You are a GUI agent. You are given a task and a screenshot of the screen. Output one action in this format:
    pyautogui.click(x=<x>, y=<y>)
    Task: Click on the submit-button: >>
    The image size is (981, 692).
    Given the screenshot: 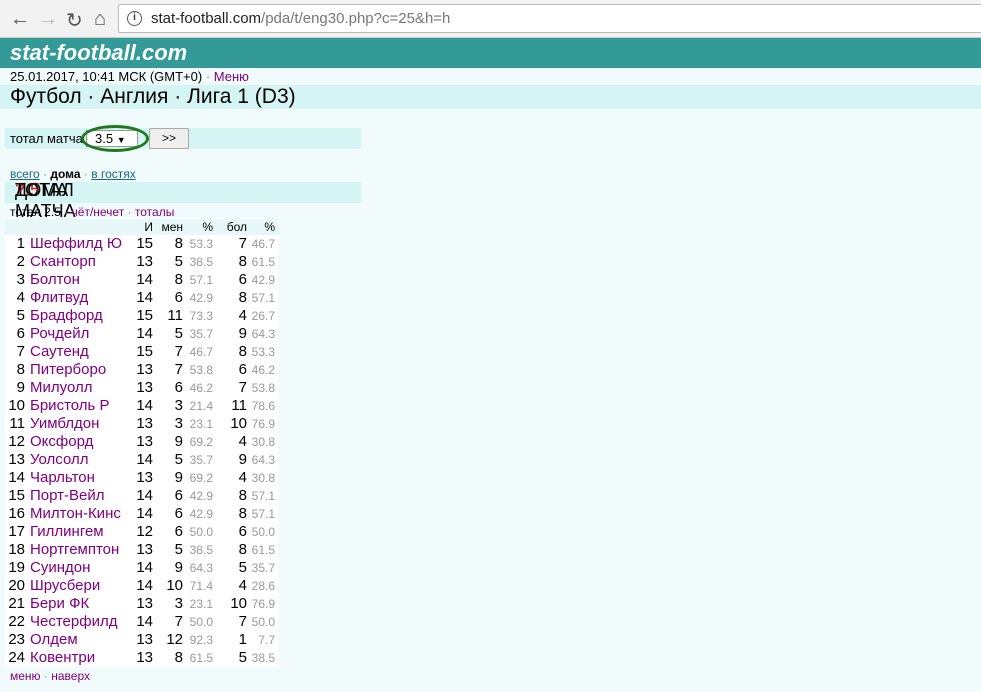 What is the action you would take?
    pyautogui.click(x=169, y=138)
    